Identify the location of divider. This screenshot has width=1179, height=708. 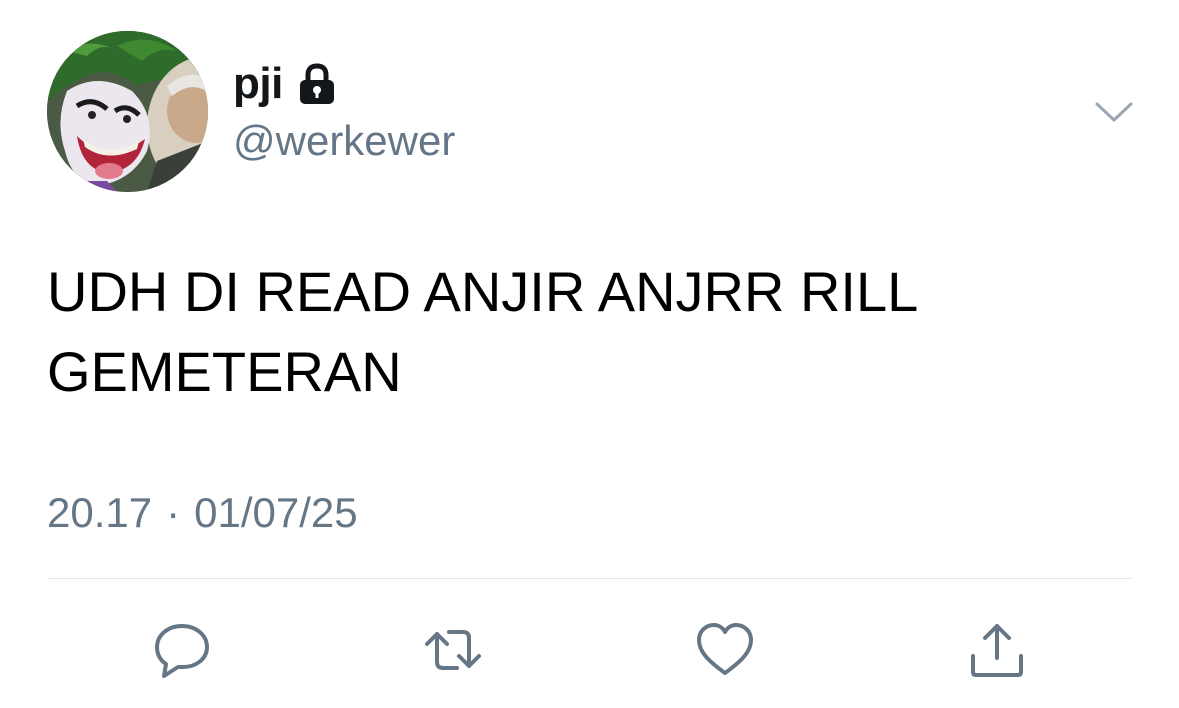
(589, 578).